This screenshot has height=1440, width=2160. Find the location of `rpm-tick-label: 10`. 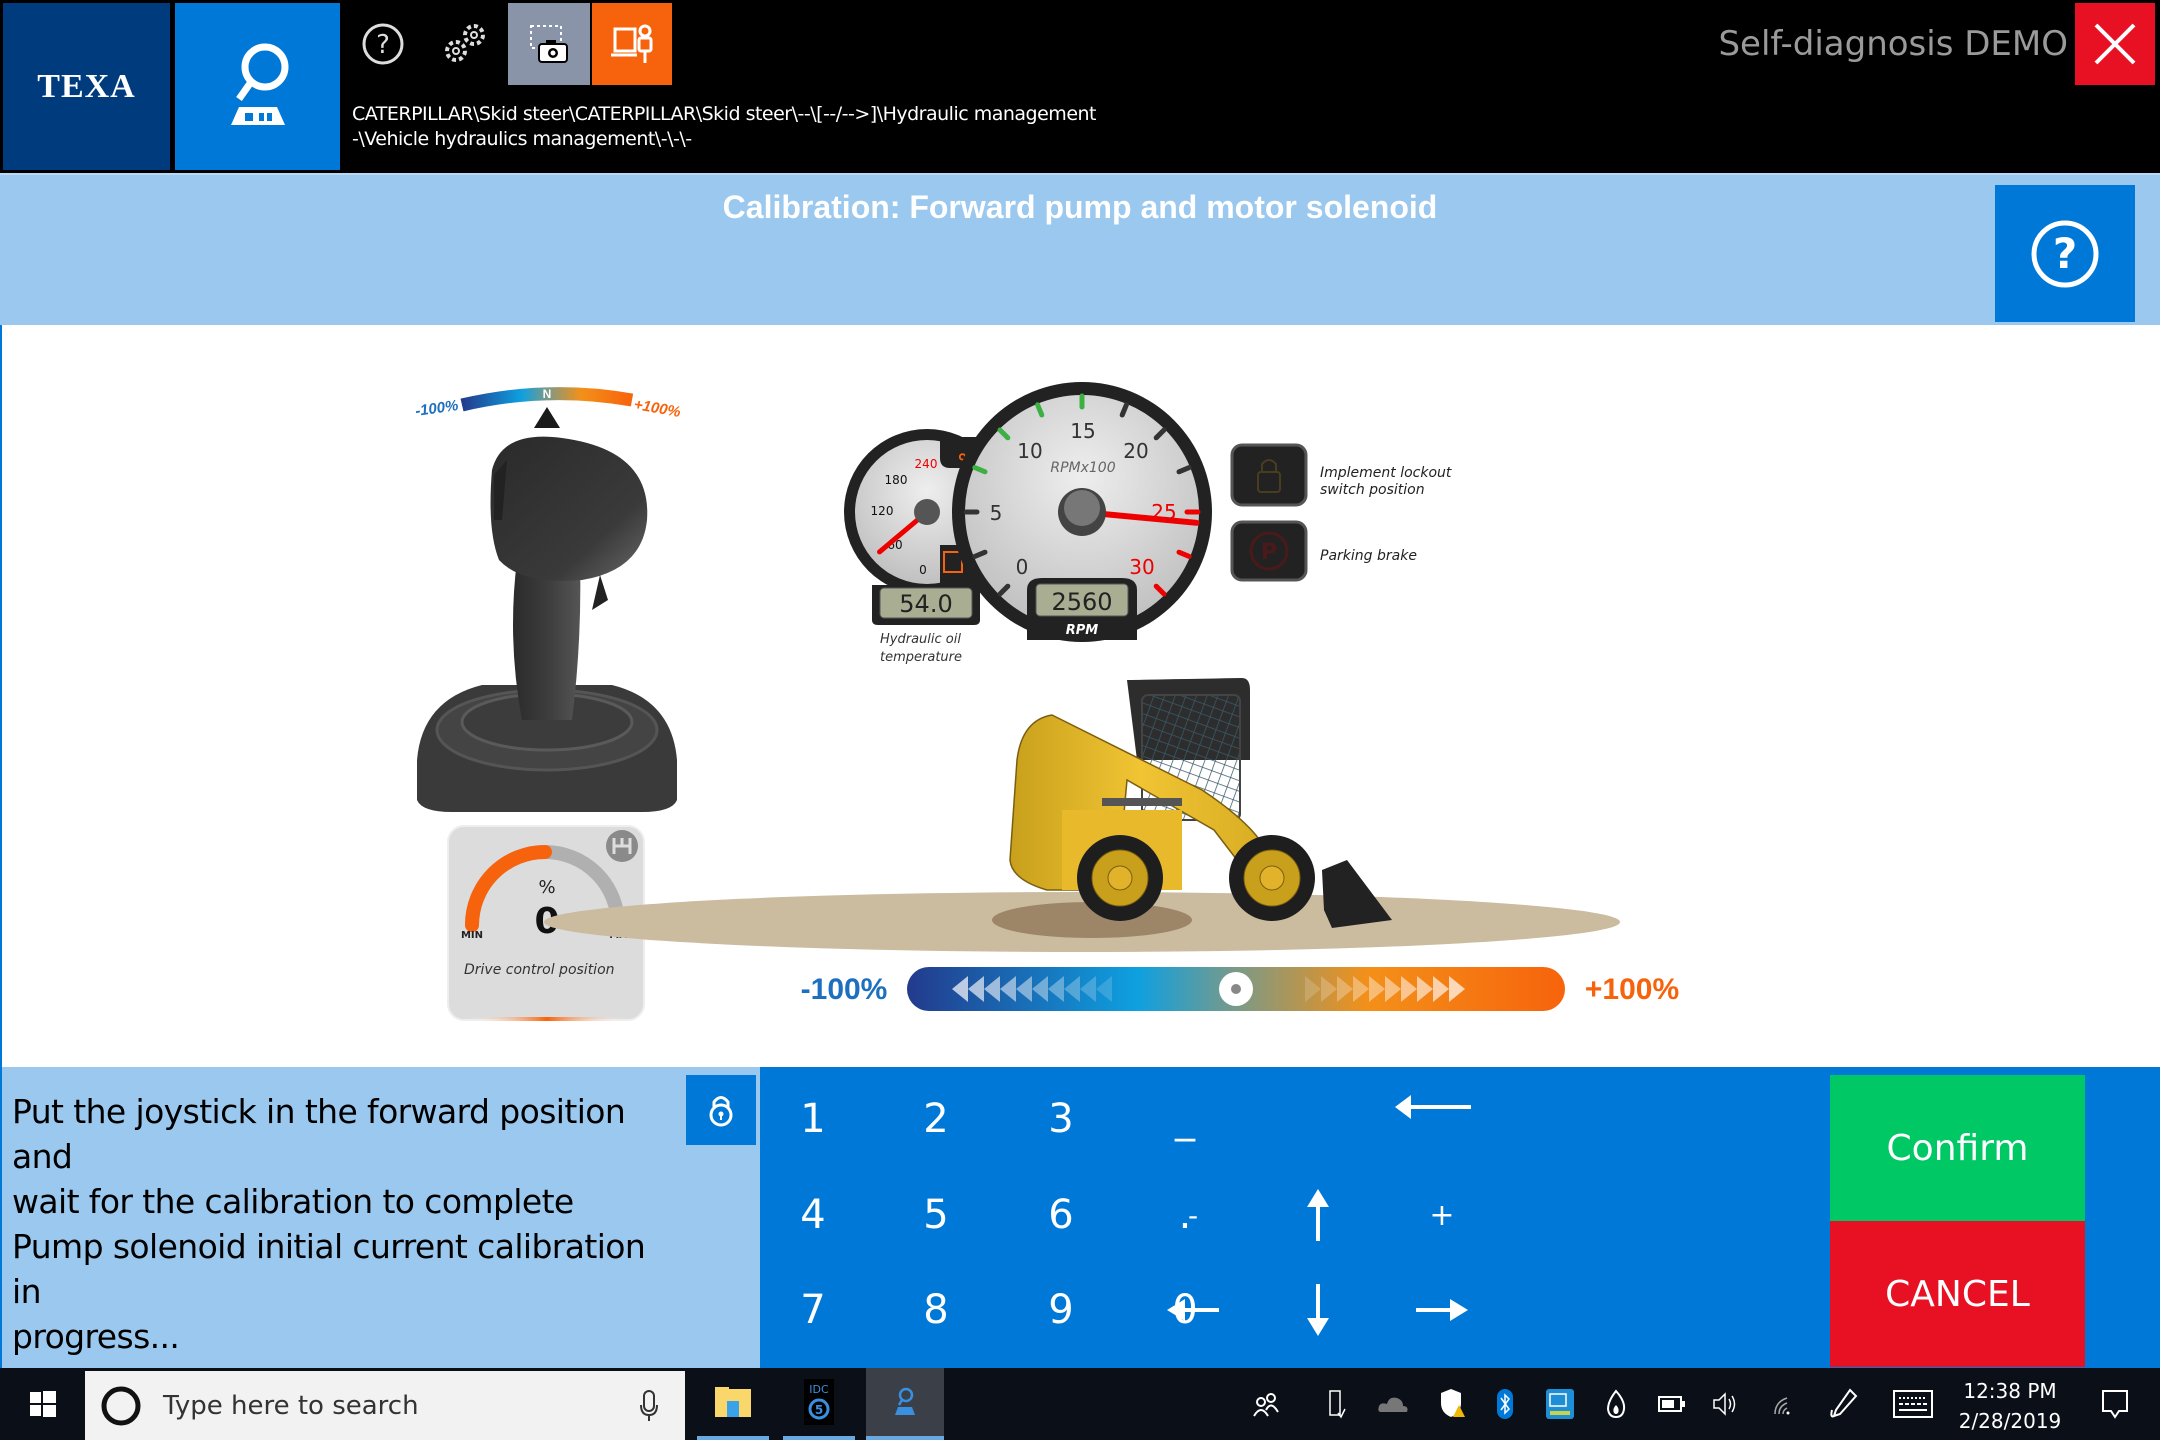

rpm-tick-label: 10 is located at coordinates (1029, 451).